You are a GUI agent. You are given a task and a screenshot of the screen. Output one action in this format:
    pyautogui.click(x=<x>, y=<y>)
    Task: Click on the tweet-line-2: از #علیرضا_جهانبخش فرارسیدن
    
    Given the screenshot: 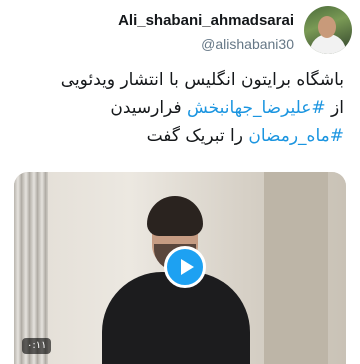 What is the action you would take?
    pyautogui.click(x=179, y=108)
    